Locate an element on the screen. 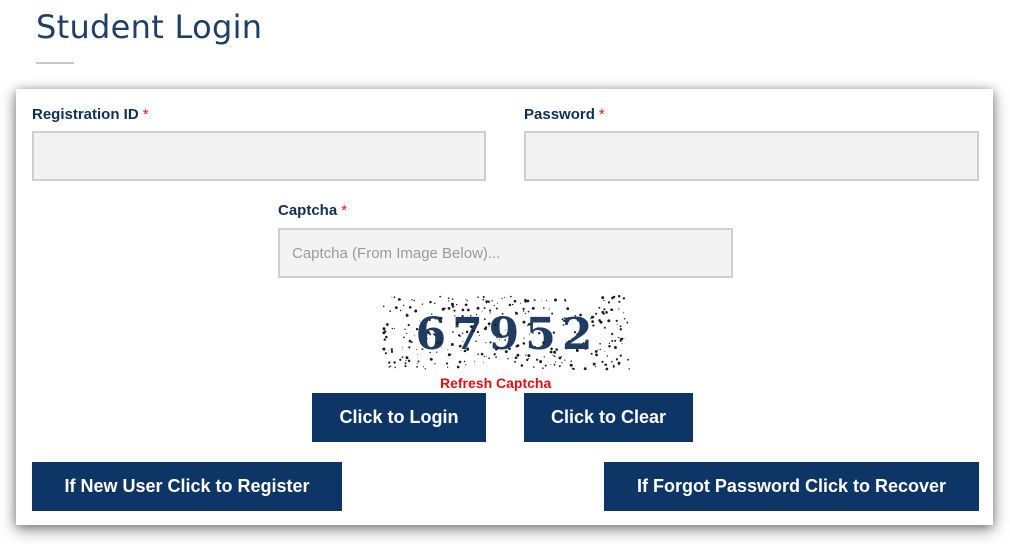 The height and width of the screenshot is (544, 1010). register-button: If New User Click to Register is located at coordinates (187, 486).